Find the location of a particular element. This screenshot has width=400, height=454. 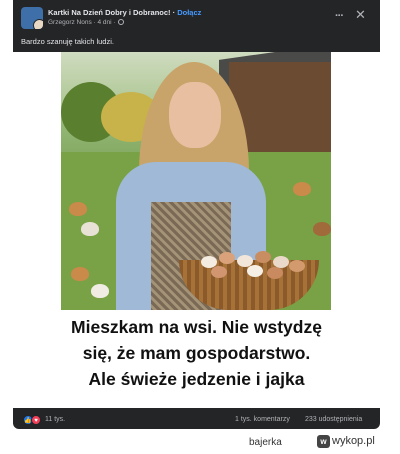

reaction-count: 11 tys. is located at coordinates (55, 419).